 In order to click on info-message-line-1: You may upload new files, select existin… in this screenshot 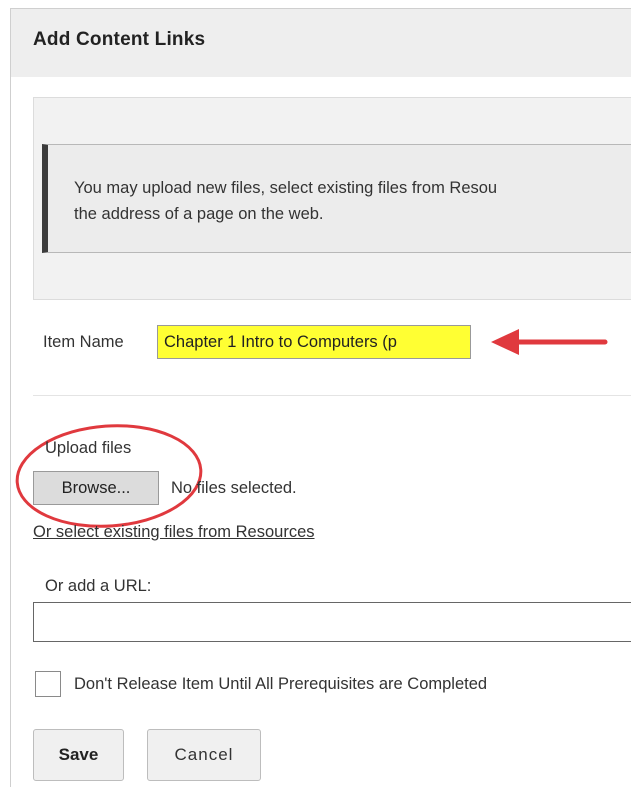, I will do `click(286, 188)`.